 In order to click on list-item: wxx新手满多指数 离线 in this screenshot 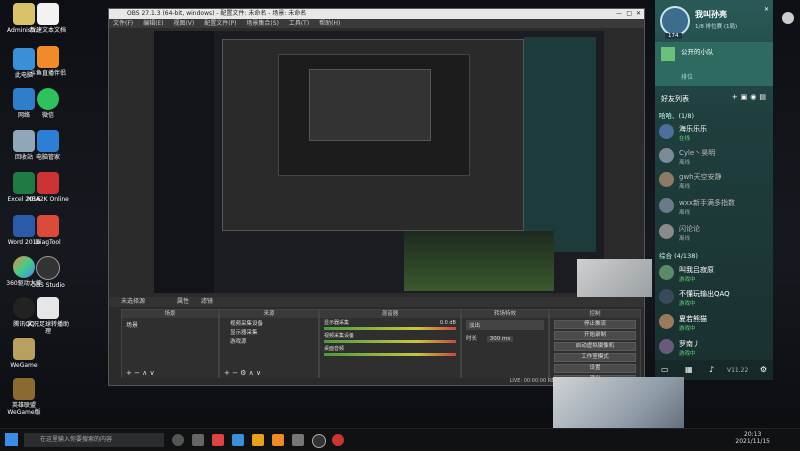, I will do `click(714, 206)`.